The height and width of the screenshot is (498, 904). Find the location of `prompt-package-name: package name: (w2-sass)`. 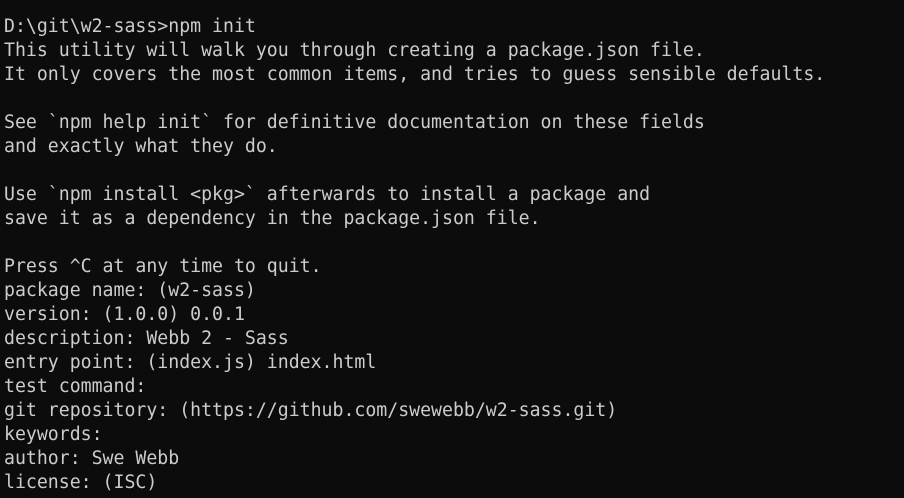

prompt-package-name: package name: (w2-sass) is located at coordinates (130, 290).